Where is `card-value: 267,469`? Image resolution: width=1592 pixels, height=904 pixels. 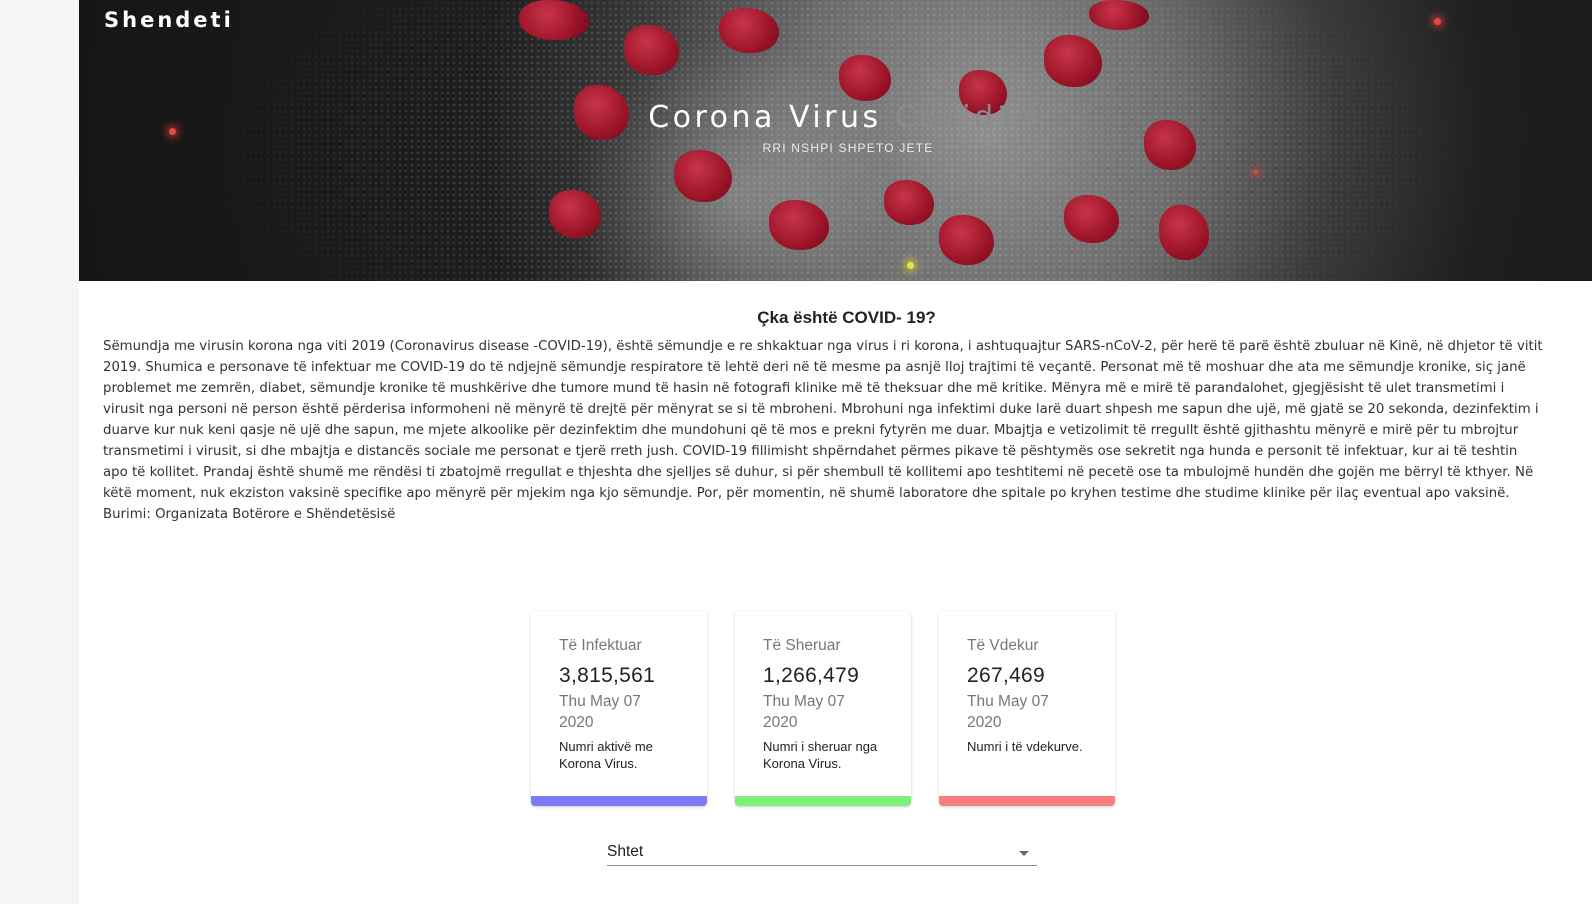
card-value: 267,469 is located at coordinates (1006, 675).